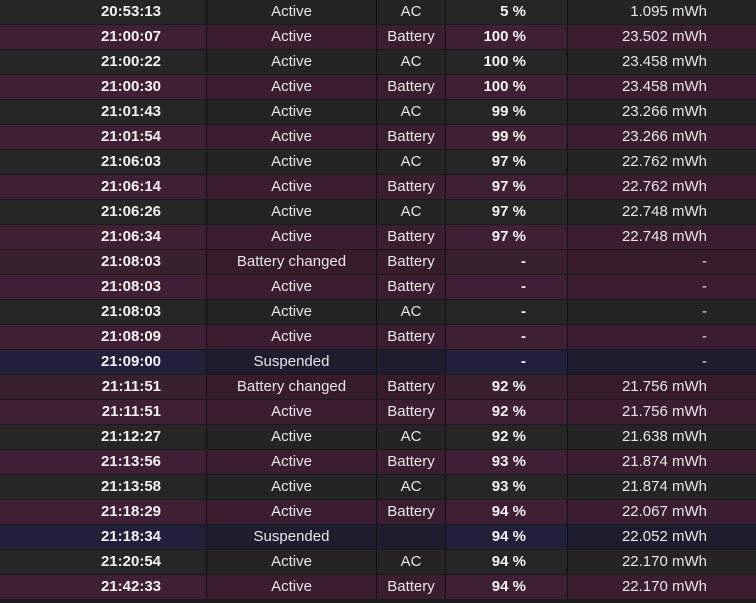 The image size is (756, 603). What do you see at coordinates (378, 537) in the screenshot?
I see `table-row: 21:18:34 Suspended 94 % 22.052 mWh` at bounding box center [378, 537].